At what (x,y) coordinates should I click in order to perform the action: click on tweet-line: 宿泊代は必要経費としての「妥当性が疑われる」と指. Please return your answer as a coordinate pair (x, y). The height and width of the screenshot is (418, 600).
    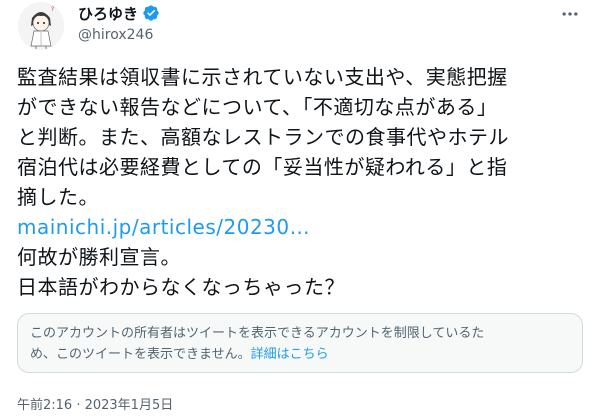
    Looking at the image, I should click on (262, 167).